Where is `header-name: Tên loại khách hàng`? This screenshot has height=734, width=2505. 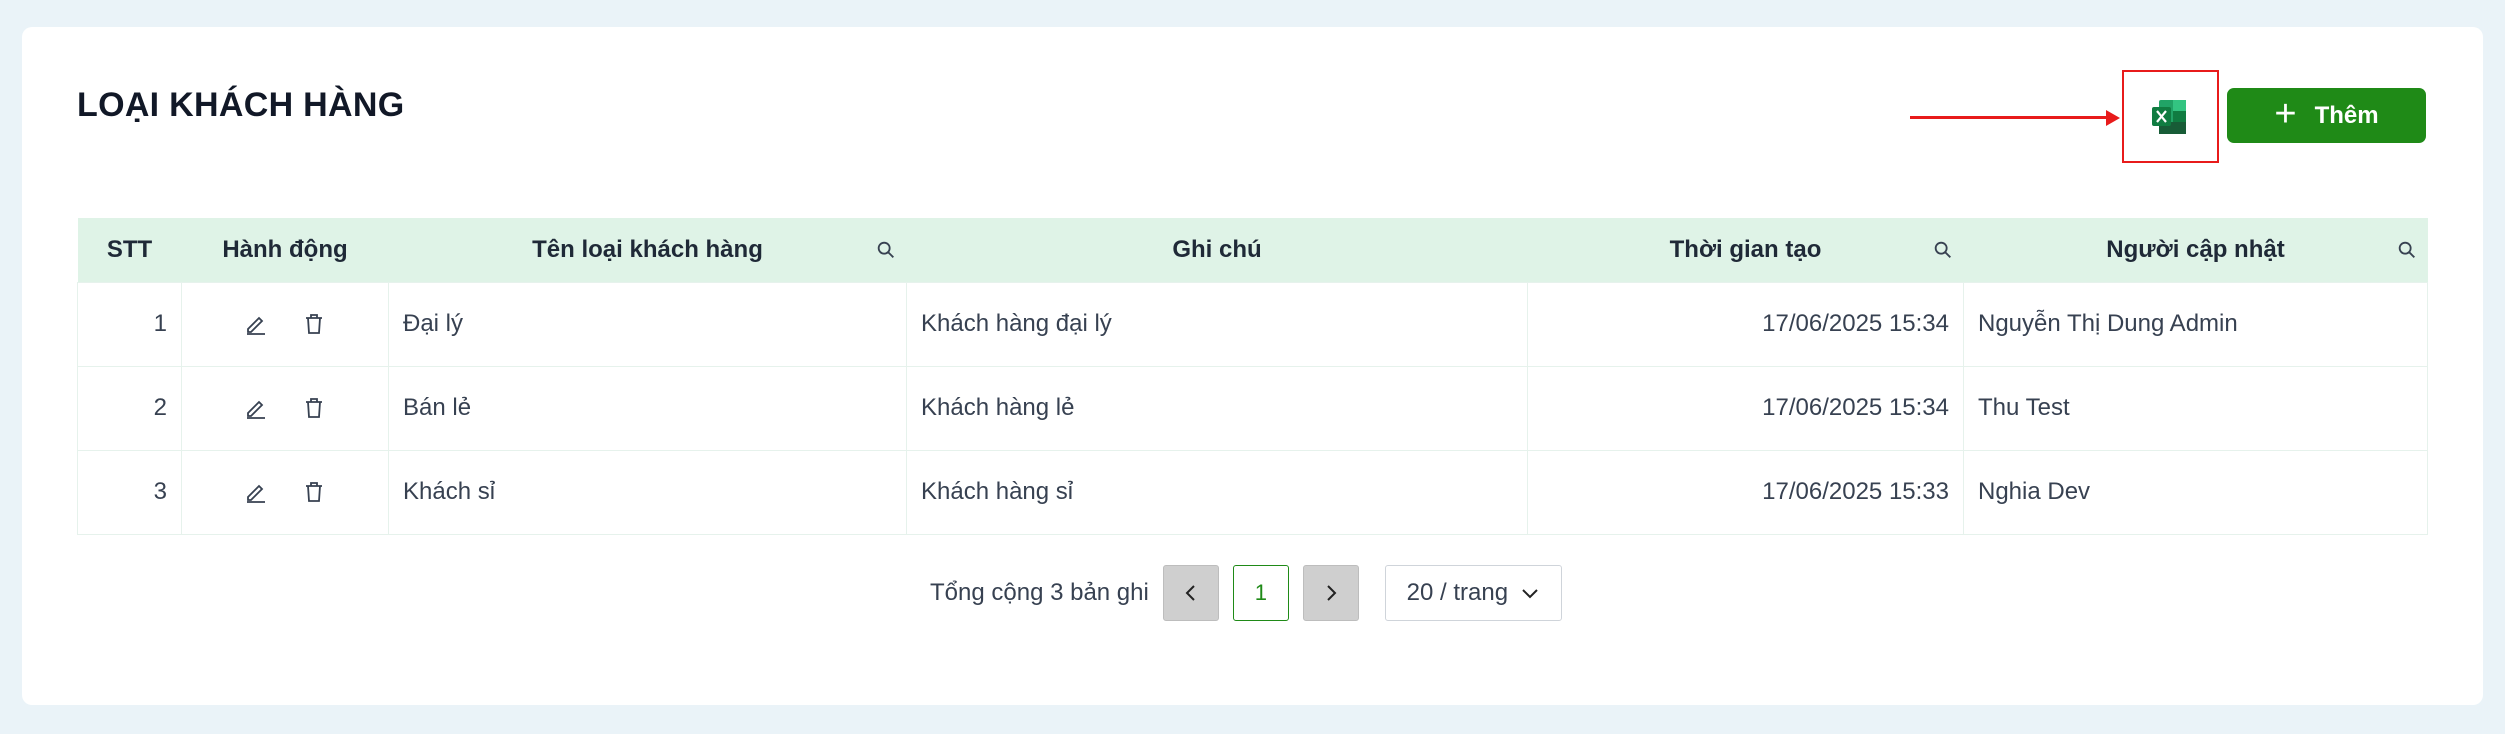
header-name: Tên loại khách hàng is located at coordinates (647, 250).